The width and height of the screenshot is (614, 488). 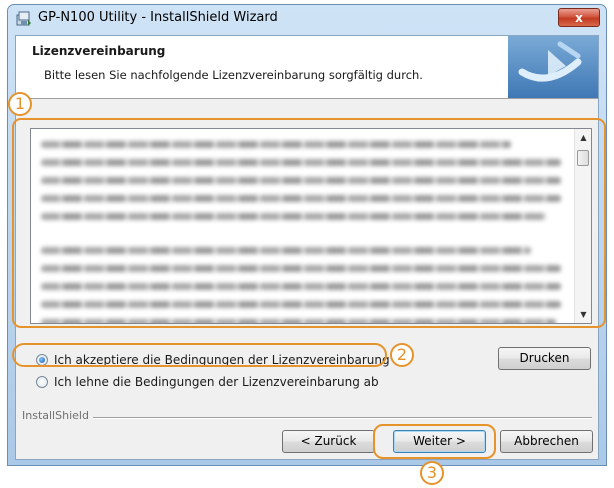 I want to click on footer-divider, so click(x=307, y=418).